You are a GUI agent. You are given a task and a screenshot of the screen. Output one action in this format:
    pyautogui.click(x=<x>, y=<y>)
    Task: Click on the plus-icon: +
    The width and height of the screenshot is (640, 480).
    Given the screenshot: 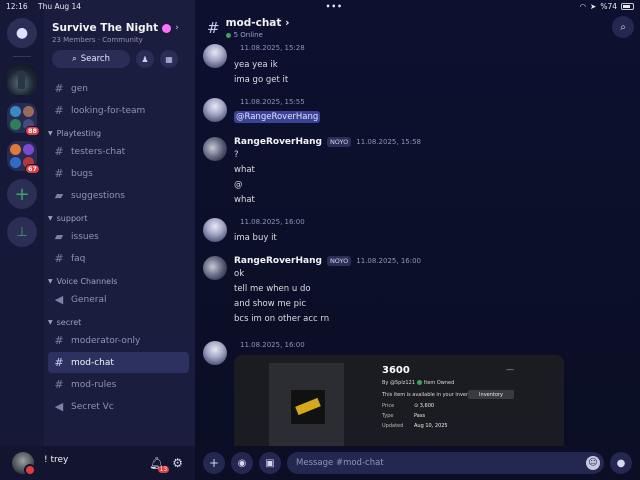 What is the action you would take?
    pyautogui.click(x=22, y=194)
    